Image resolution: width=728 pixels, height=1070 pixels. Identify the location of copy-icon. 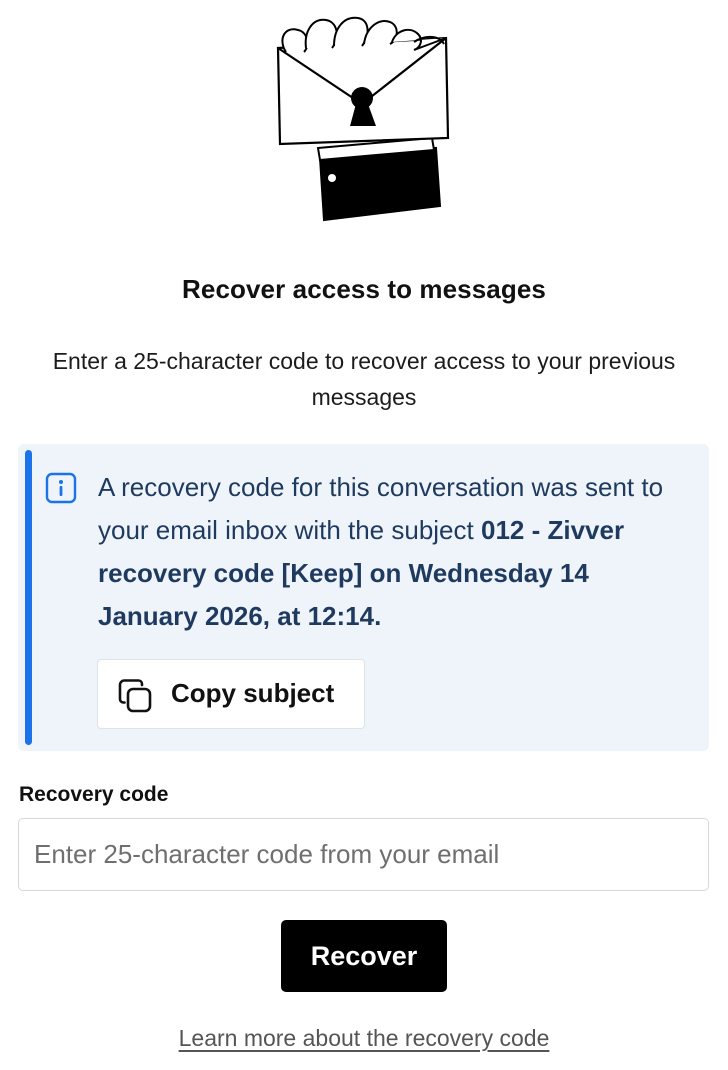
(135, 696).